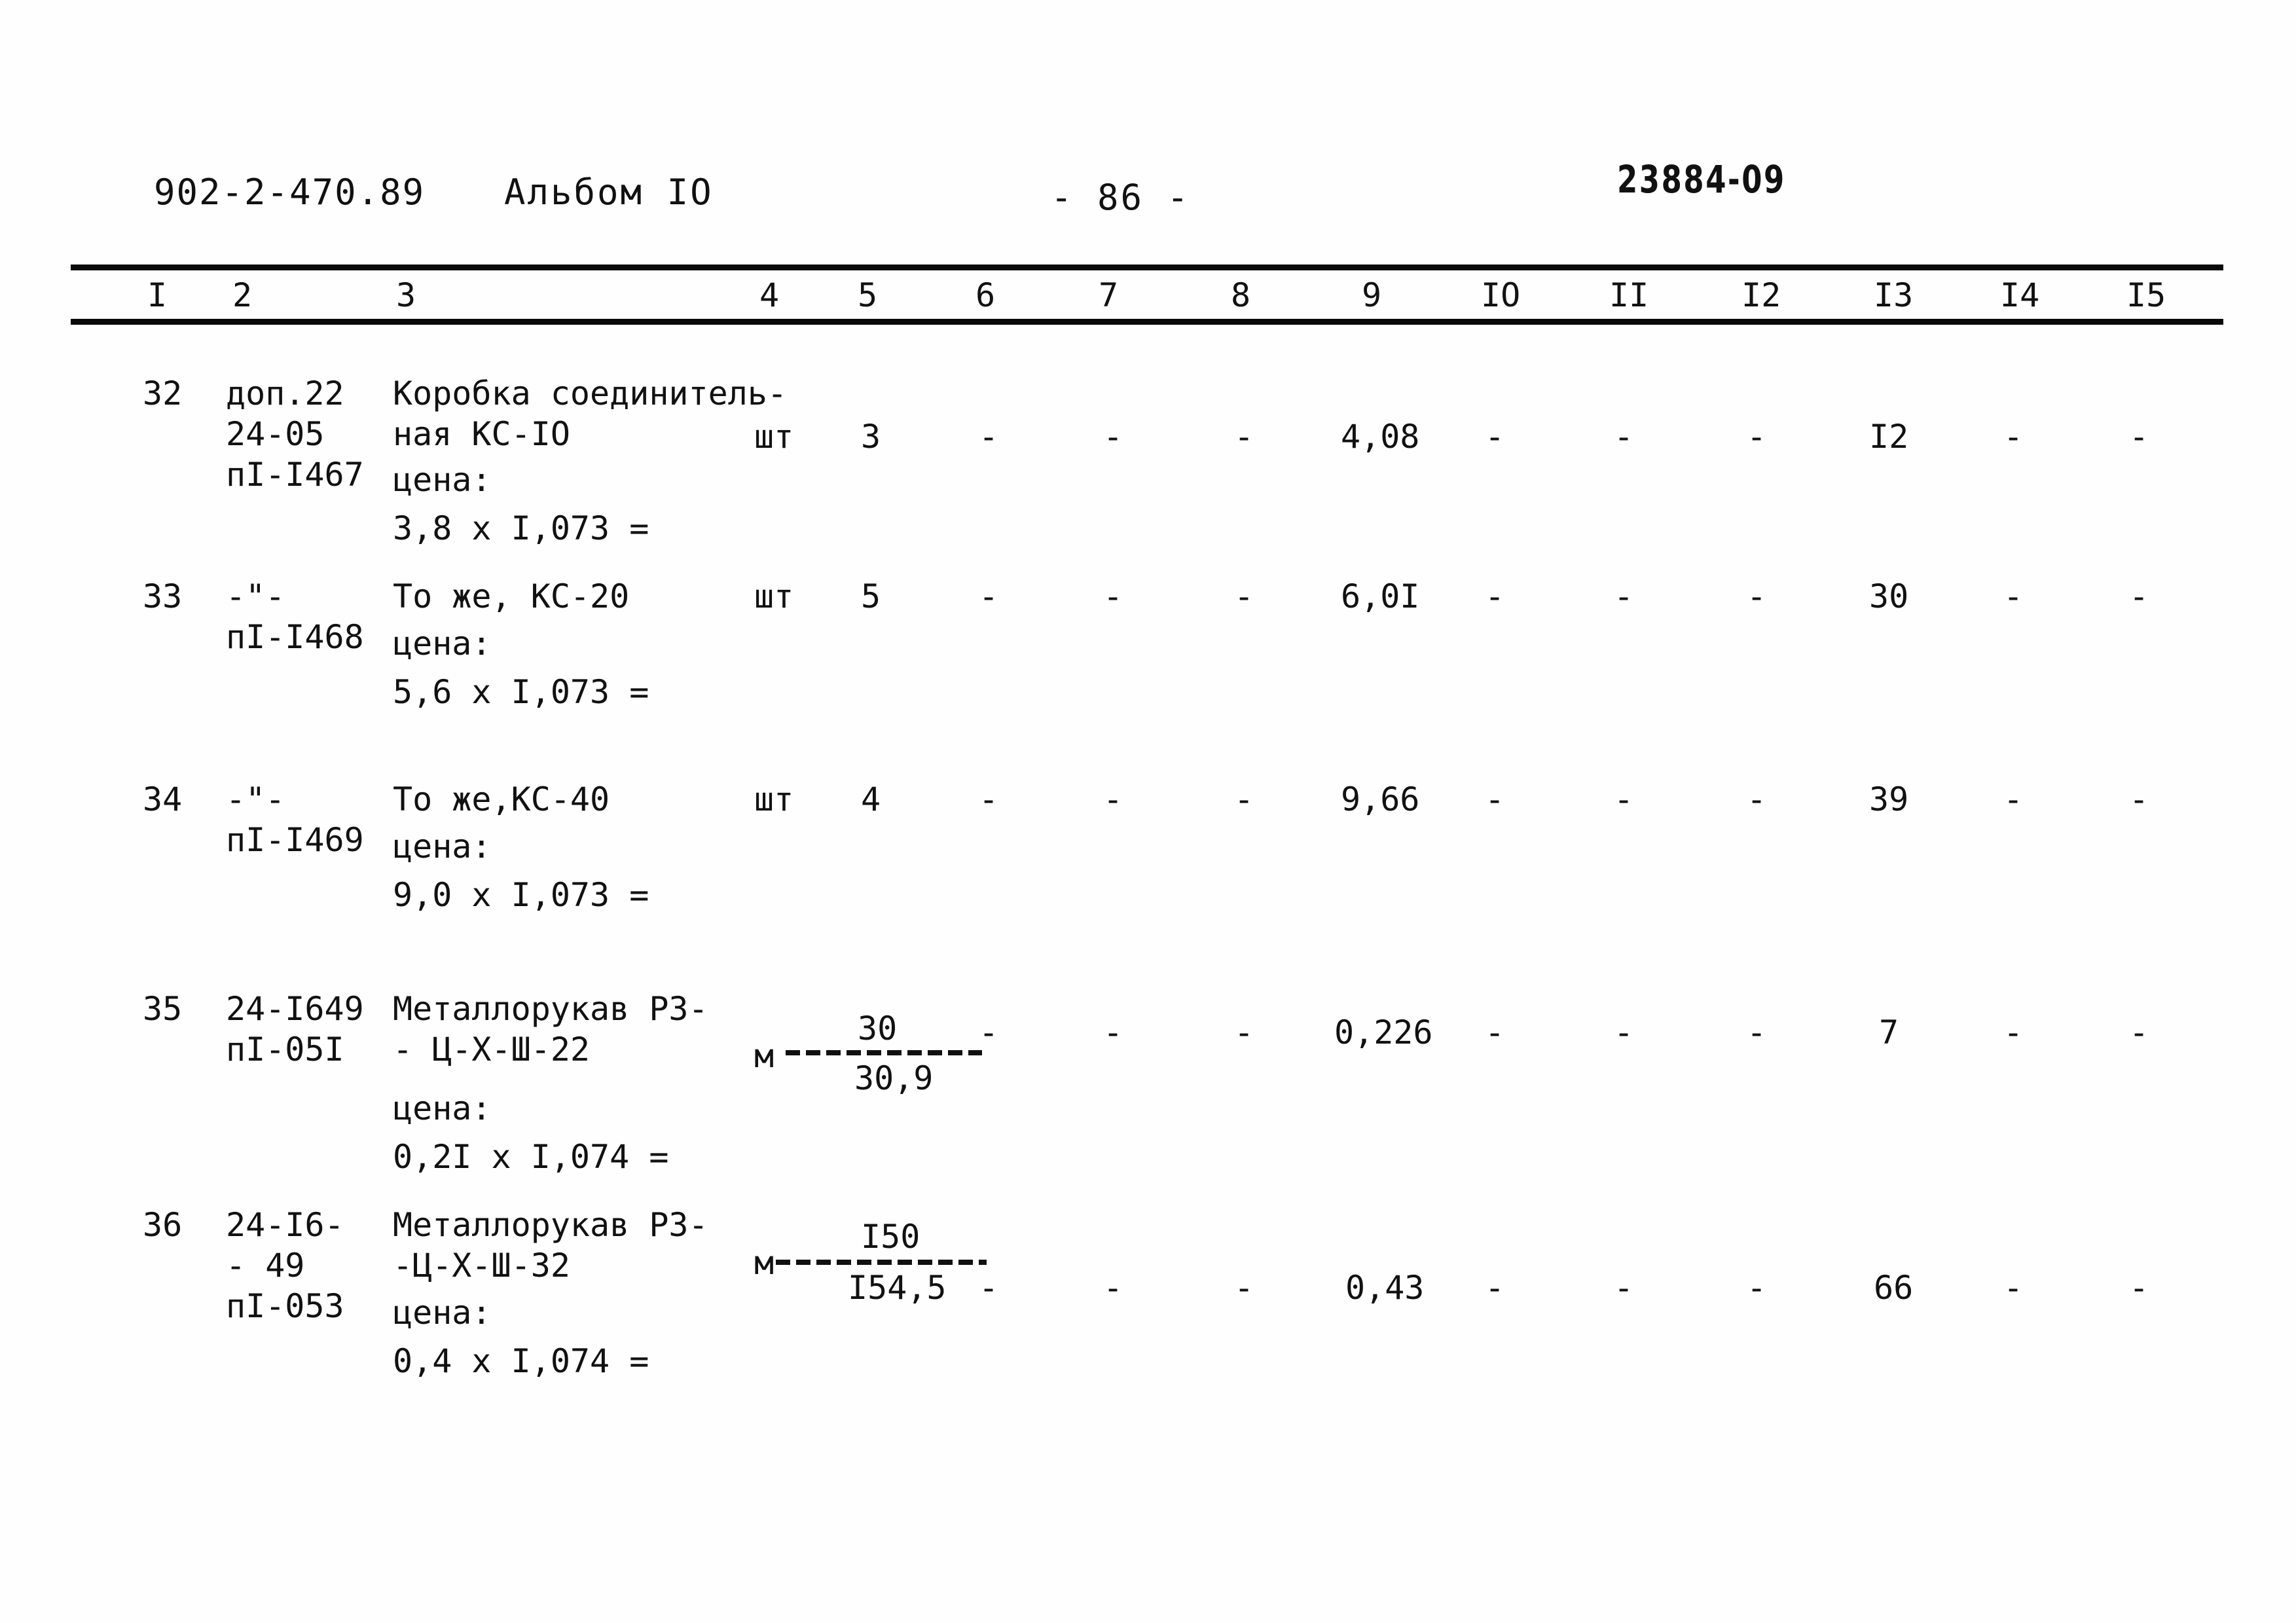 The height and width of the screenshot is (1623, 2296). Describe the element at coordinates (1380, 799) in the screenshot. I see `col9-cell: 9,66` at that location.